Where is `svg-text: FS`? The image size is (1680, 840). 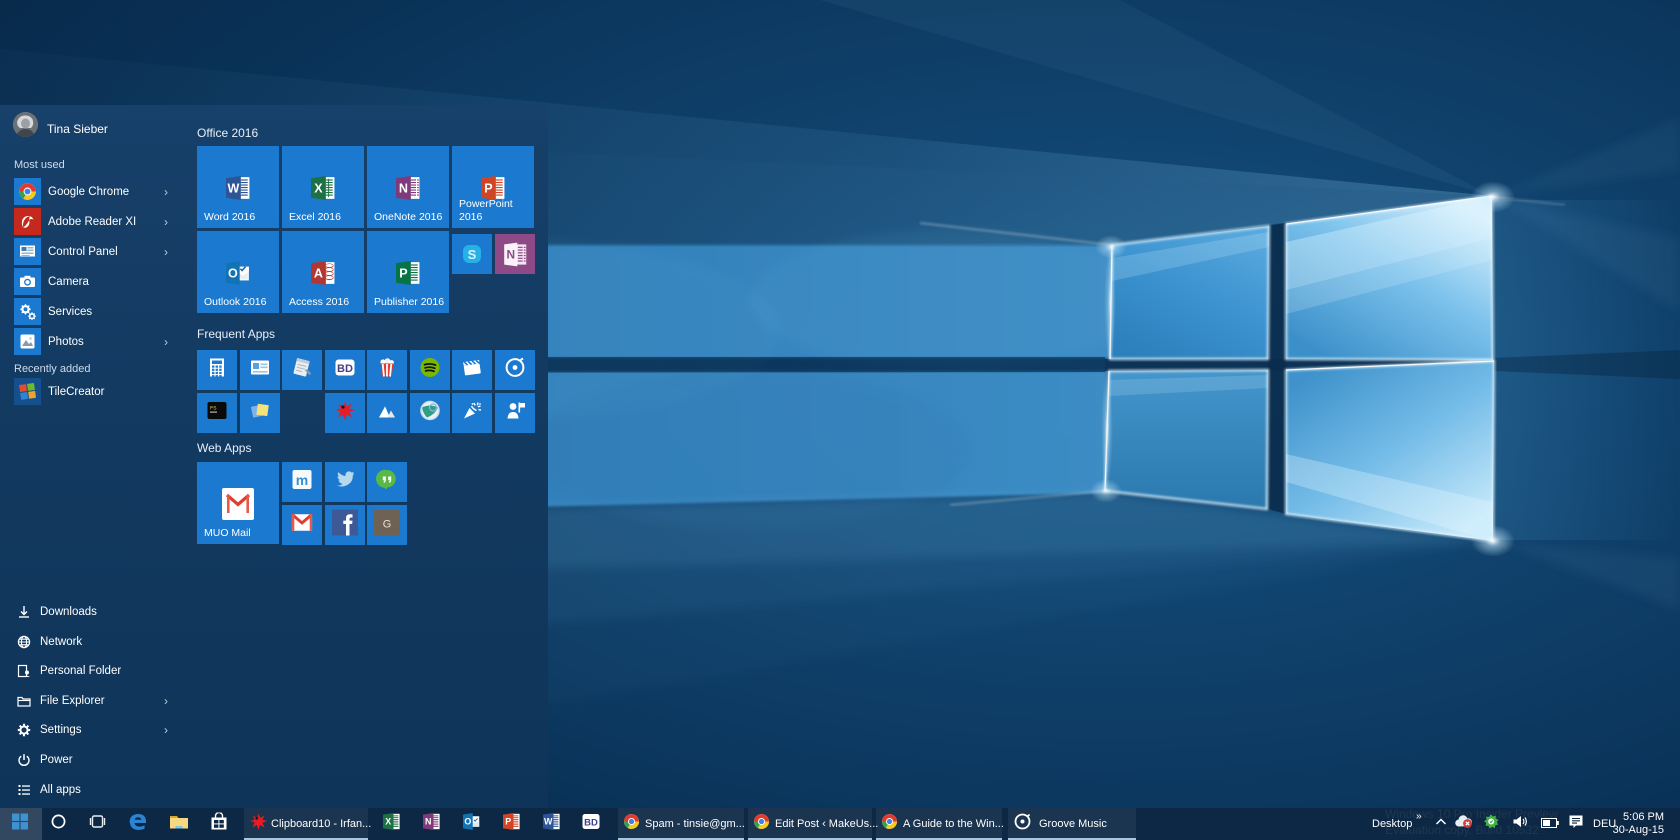 svg-text: FS is located at coordinates (213, 408).